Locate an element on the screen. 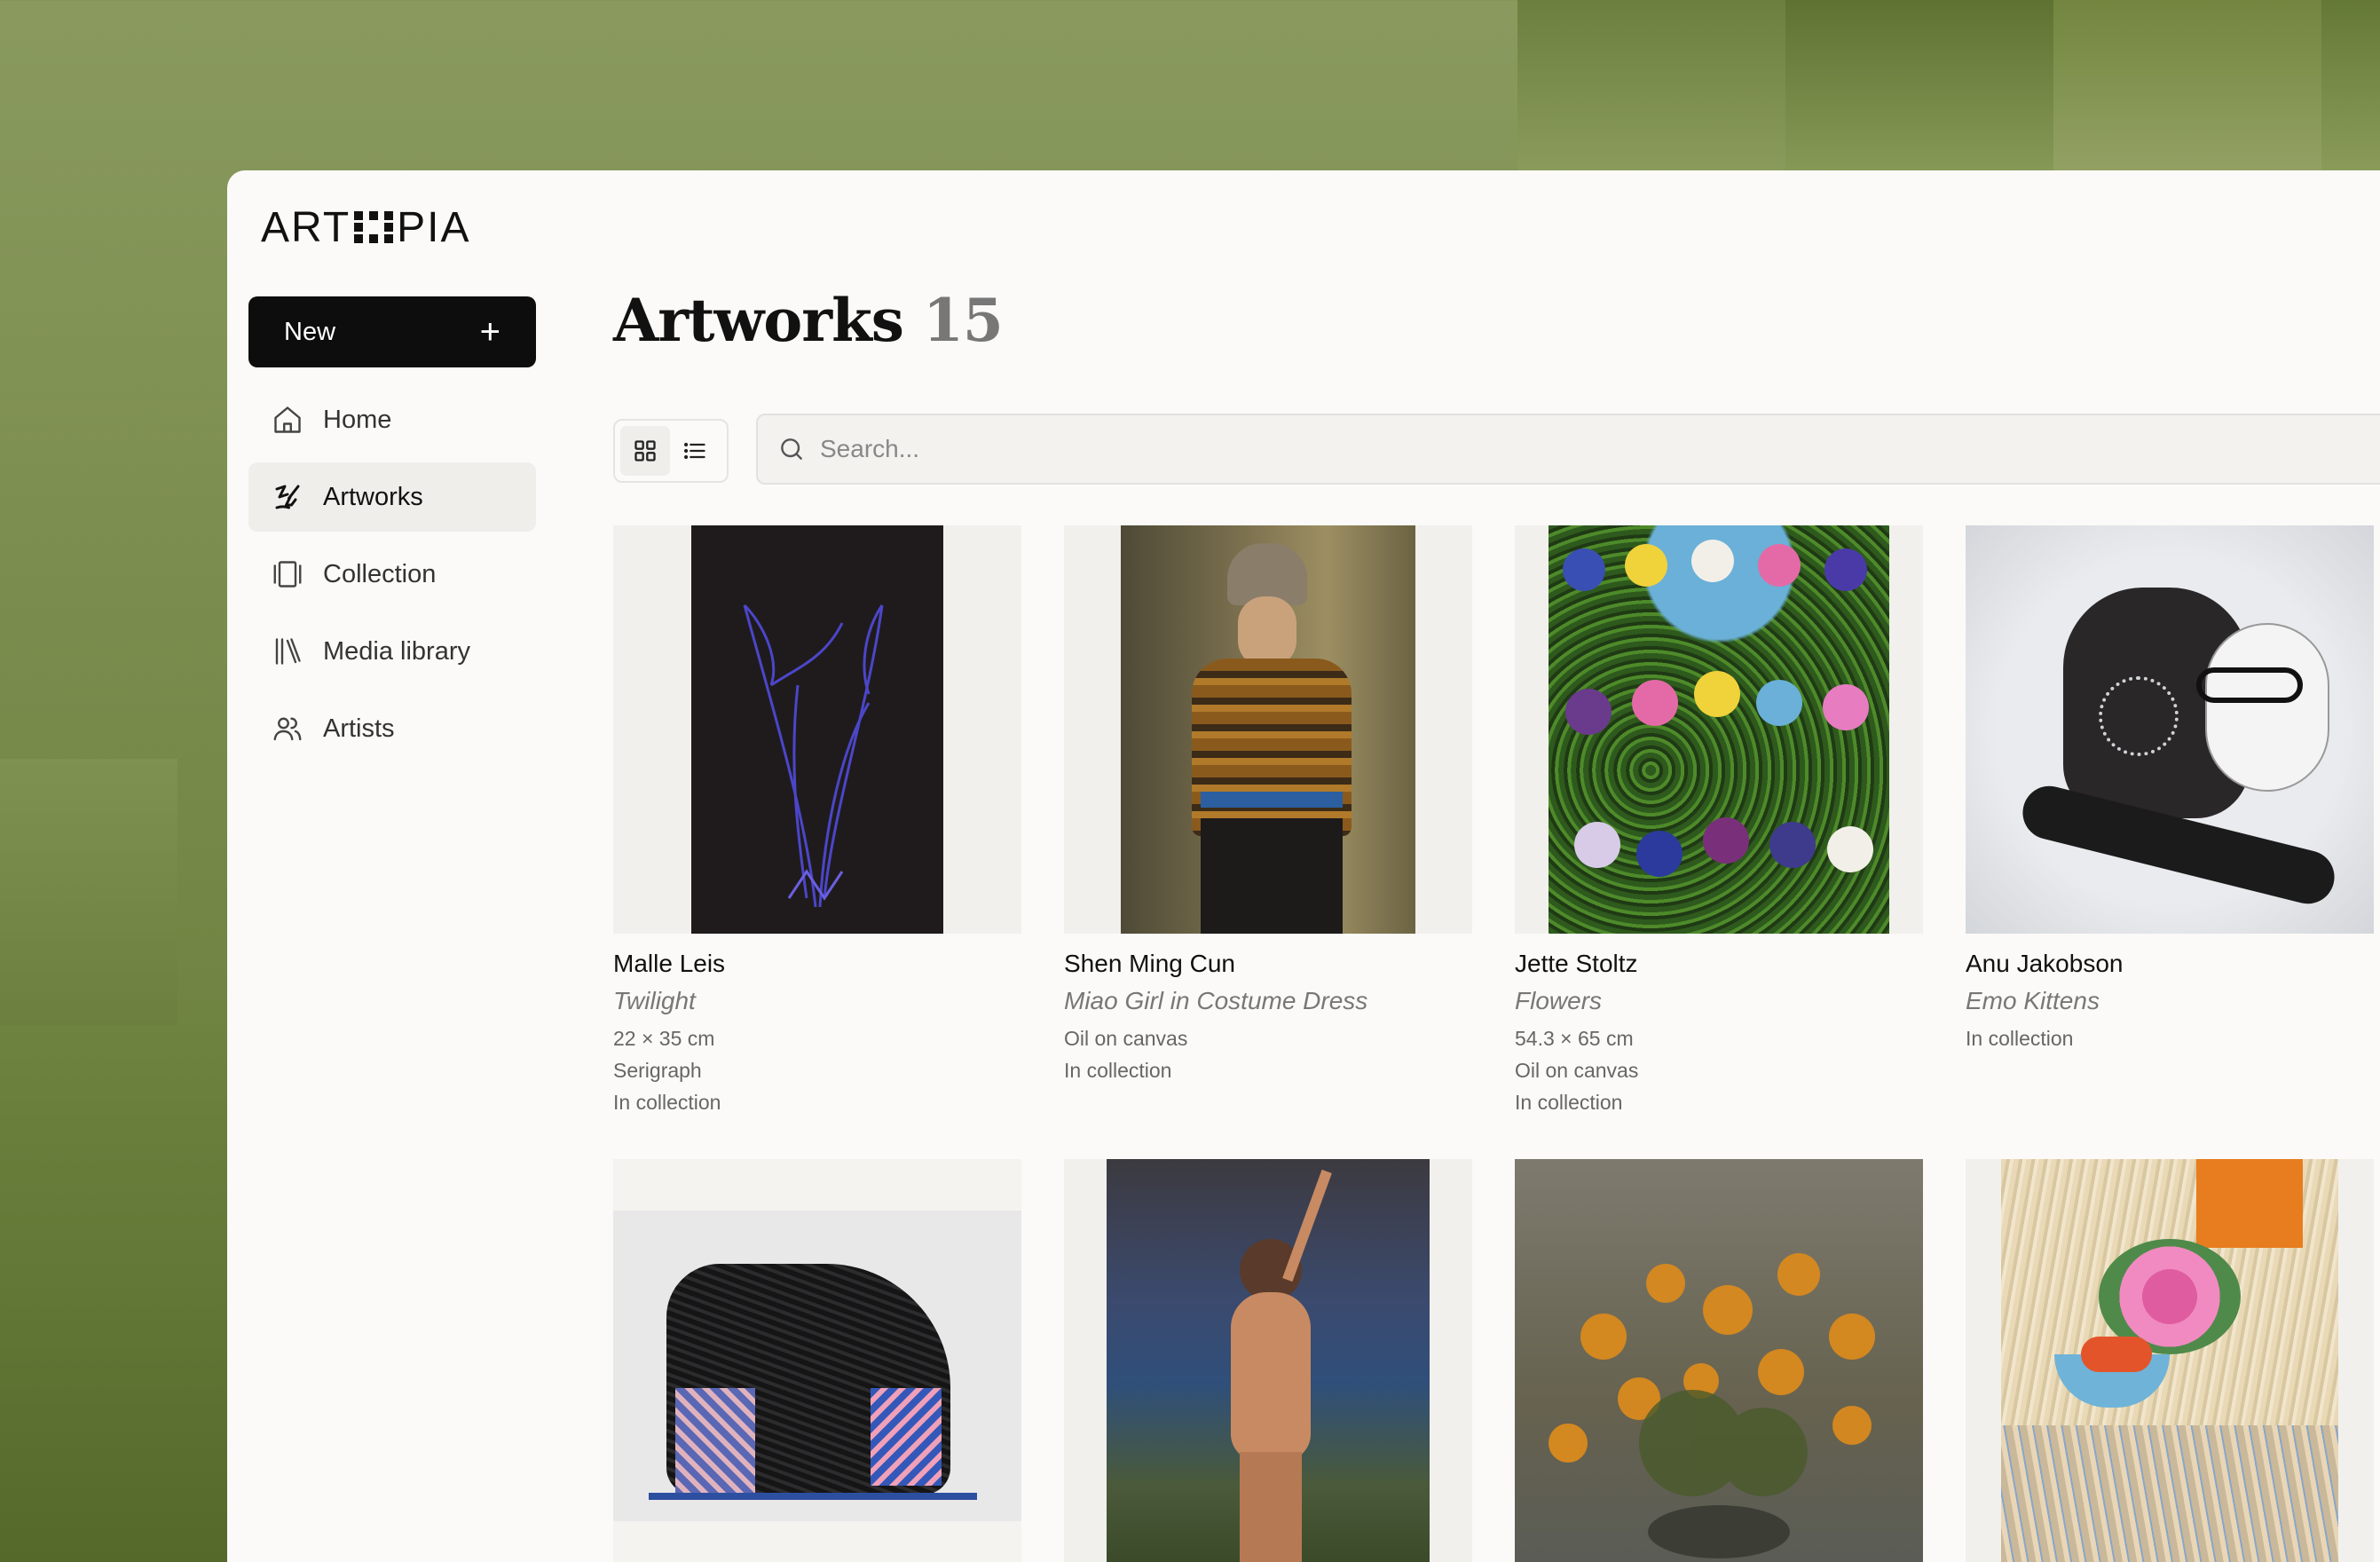  sidebar-item-artists: Artists is located at coordinates (392, 728).